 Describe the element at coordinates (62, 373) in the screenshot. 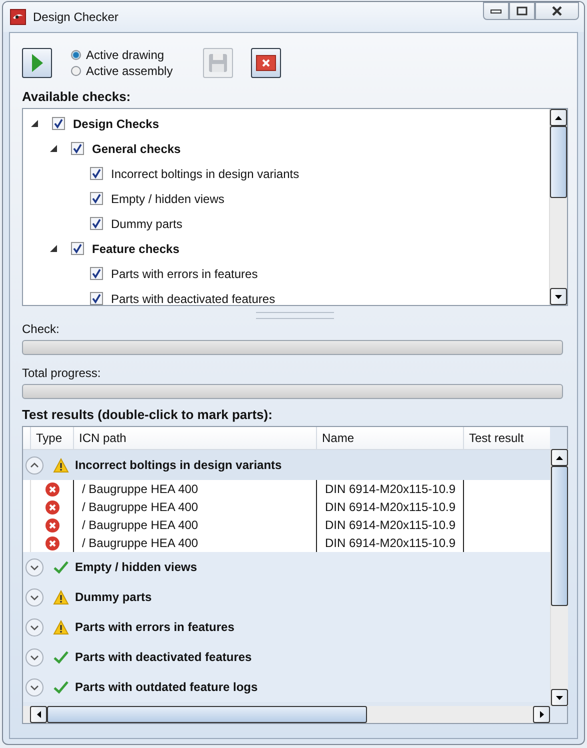

I see `progress-label: Total progress:` at that location.